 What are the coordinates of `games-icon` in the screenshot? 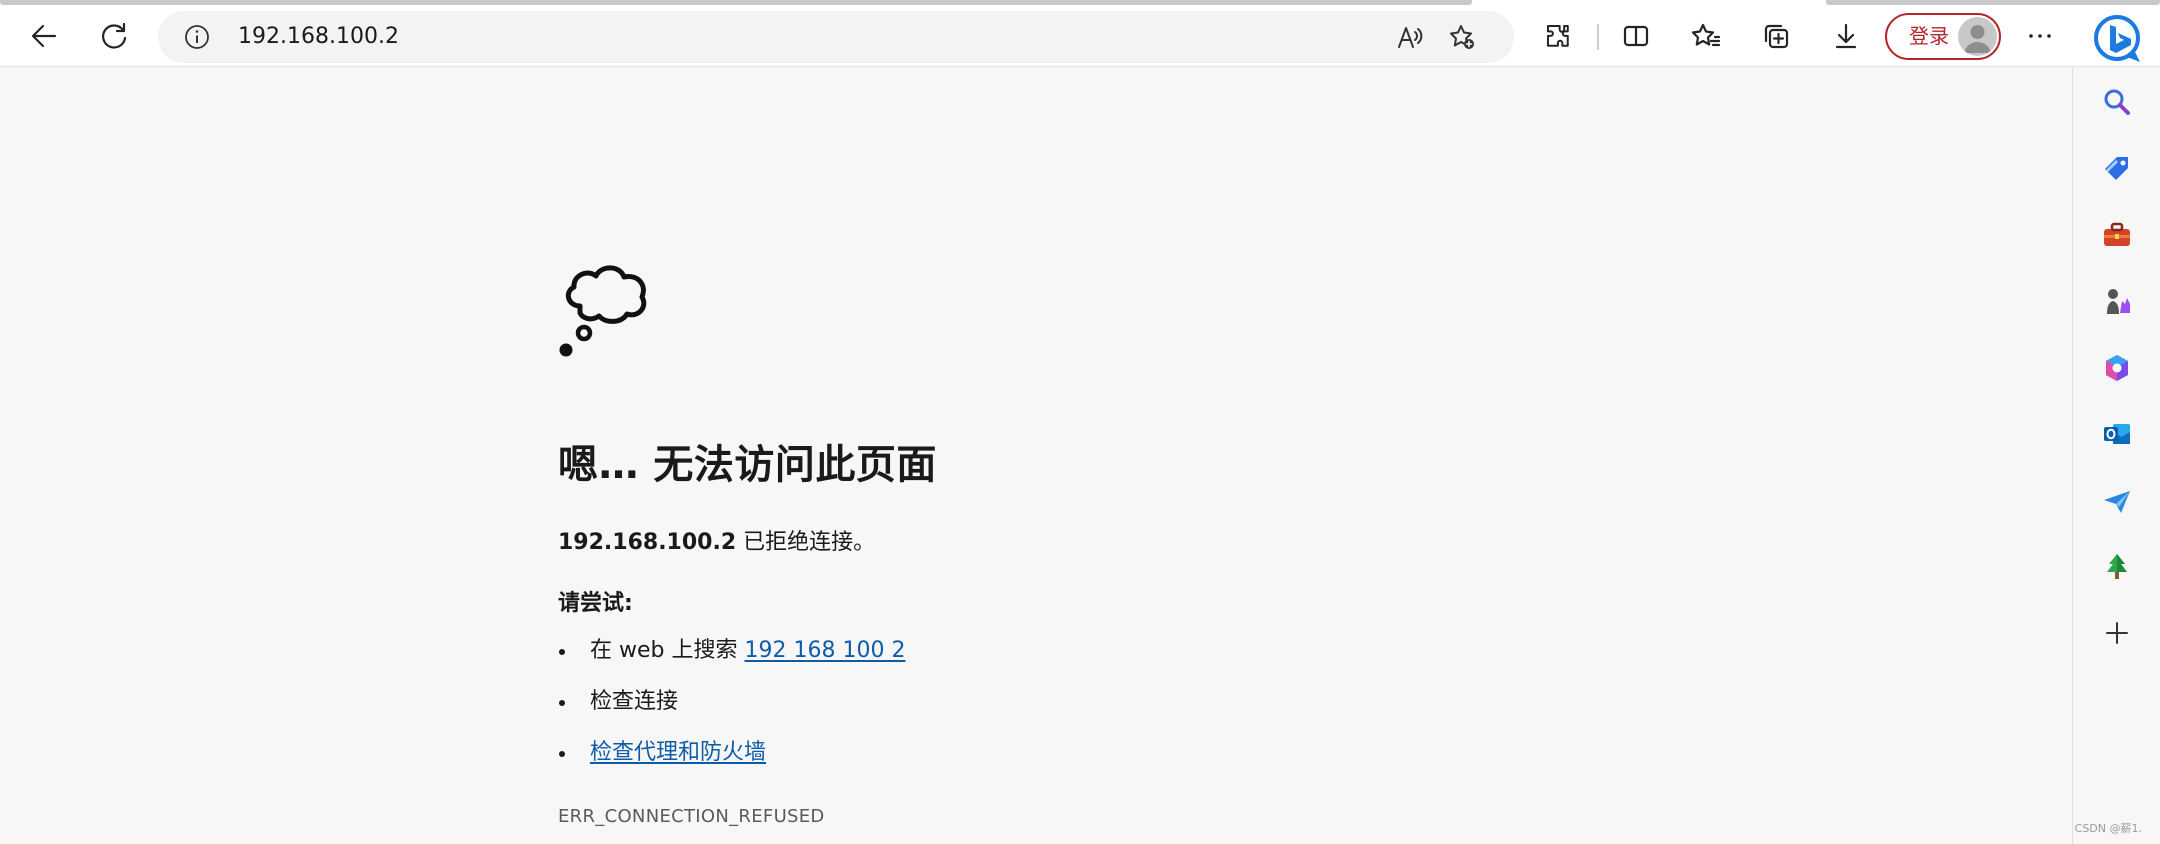 It's located at (2118, 301).